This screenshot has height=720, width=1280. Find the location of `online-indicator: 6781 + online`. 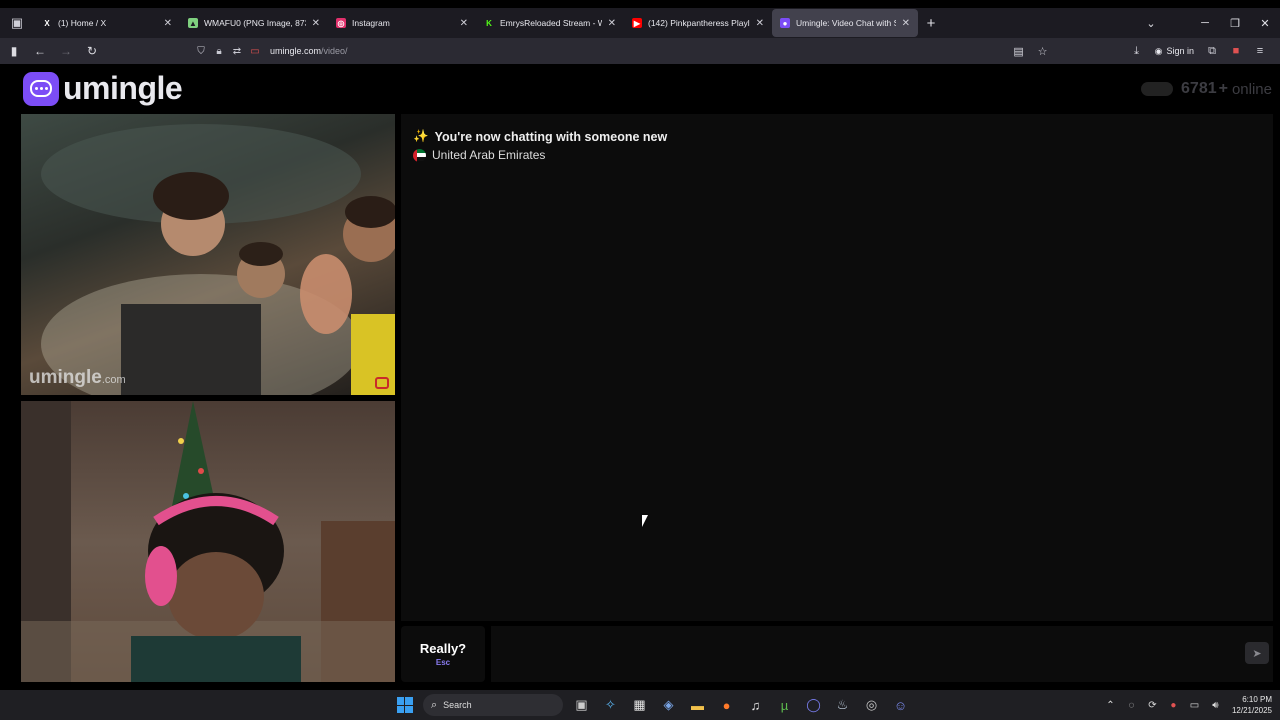

online-indicator: 6781 + online is located at coordinates (1206, 89).